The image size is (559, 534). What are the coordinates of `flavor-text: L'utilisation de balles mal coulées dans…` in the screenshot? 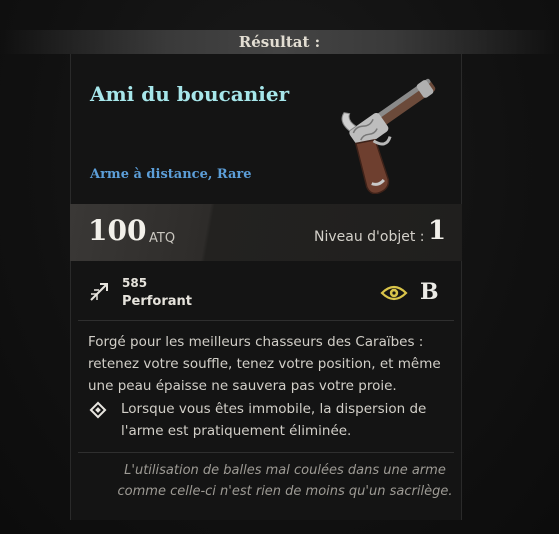 It's located at (285, 481).